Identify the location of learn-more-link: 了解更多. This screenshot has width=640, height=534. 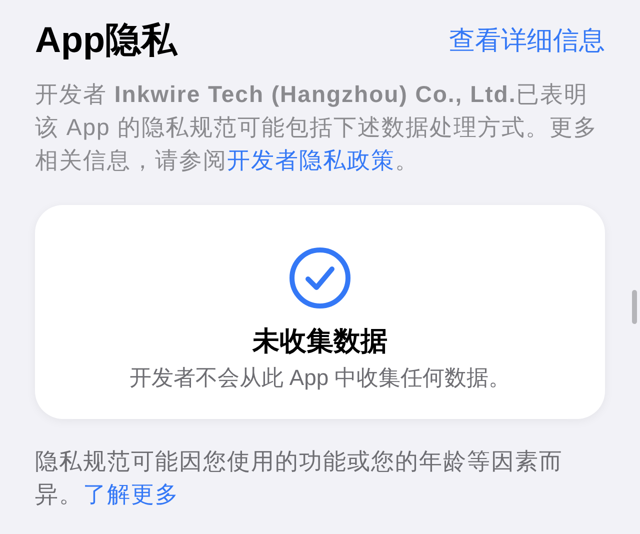
(131, 494).